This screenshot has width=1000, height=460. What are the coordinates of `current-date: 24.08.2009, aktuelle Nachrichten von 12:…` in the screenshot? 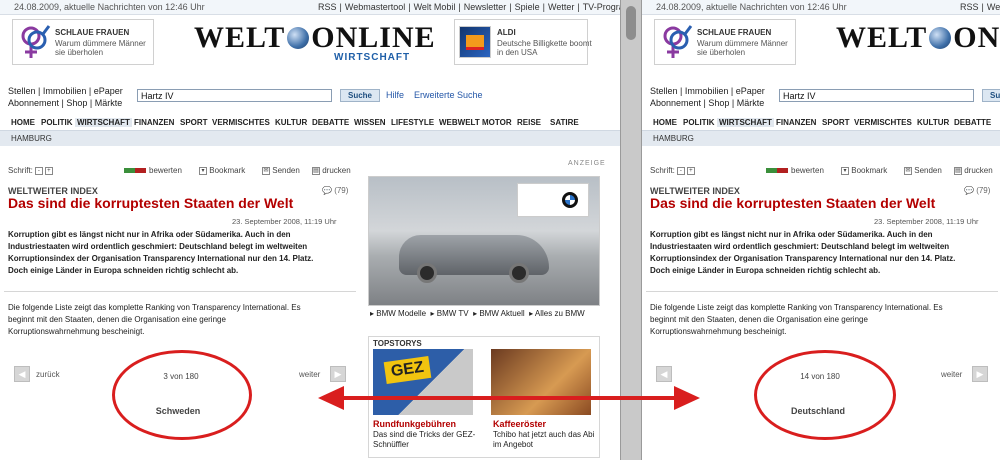 It's located at (751, 7).